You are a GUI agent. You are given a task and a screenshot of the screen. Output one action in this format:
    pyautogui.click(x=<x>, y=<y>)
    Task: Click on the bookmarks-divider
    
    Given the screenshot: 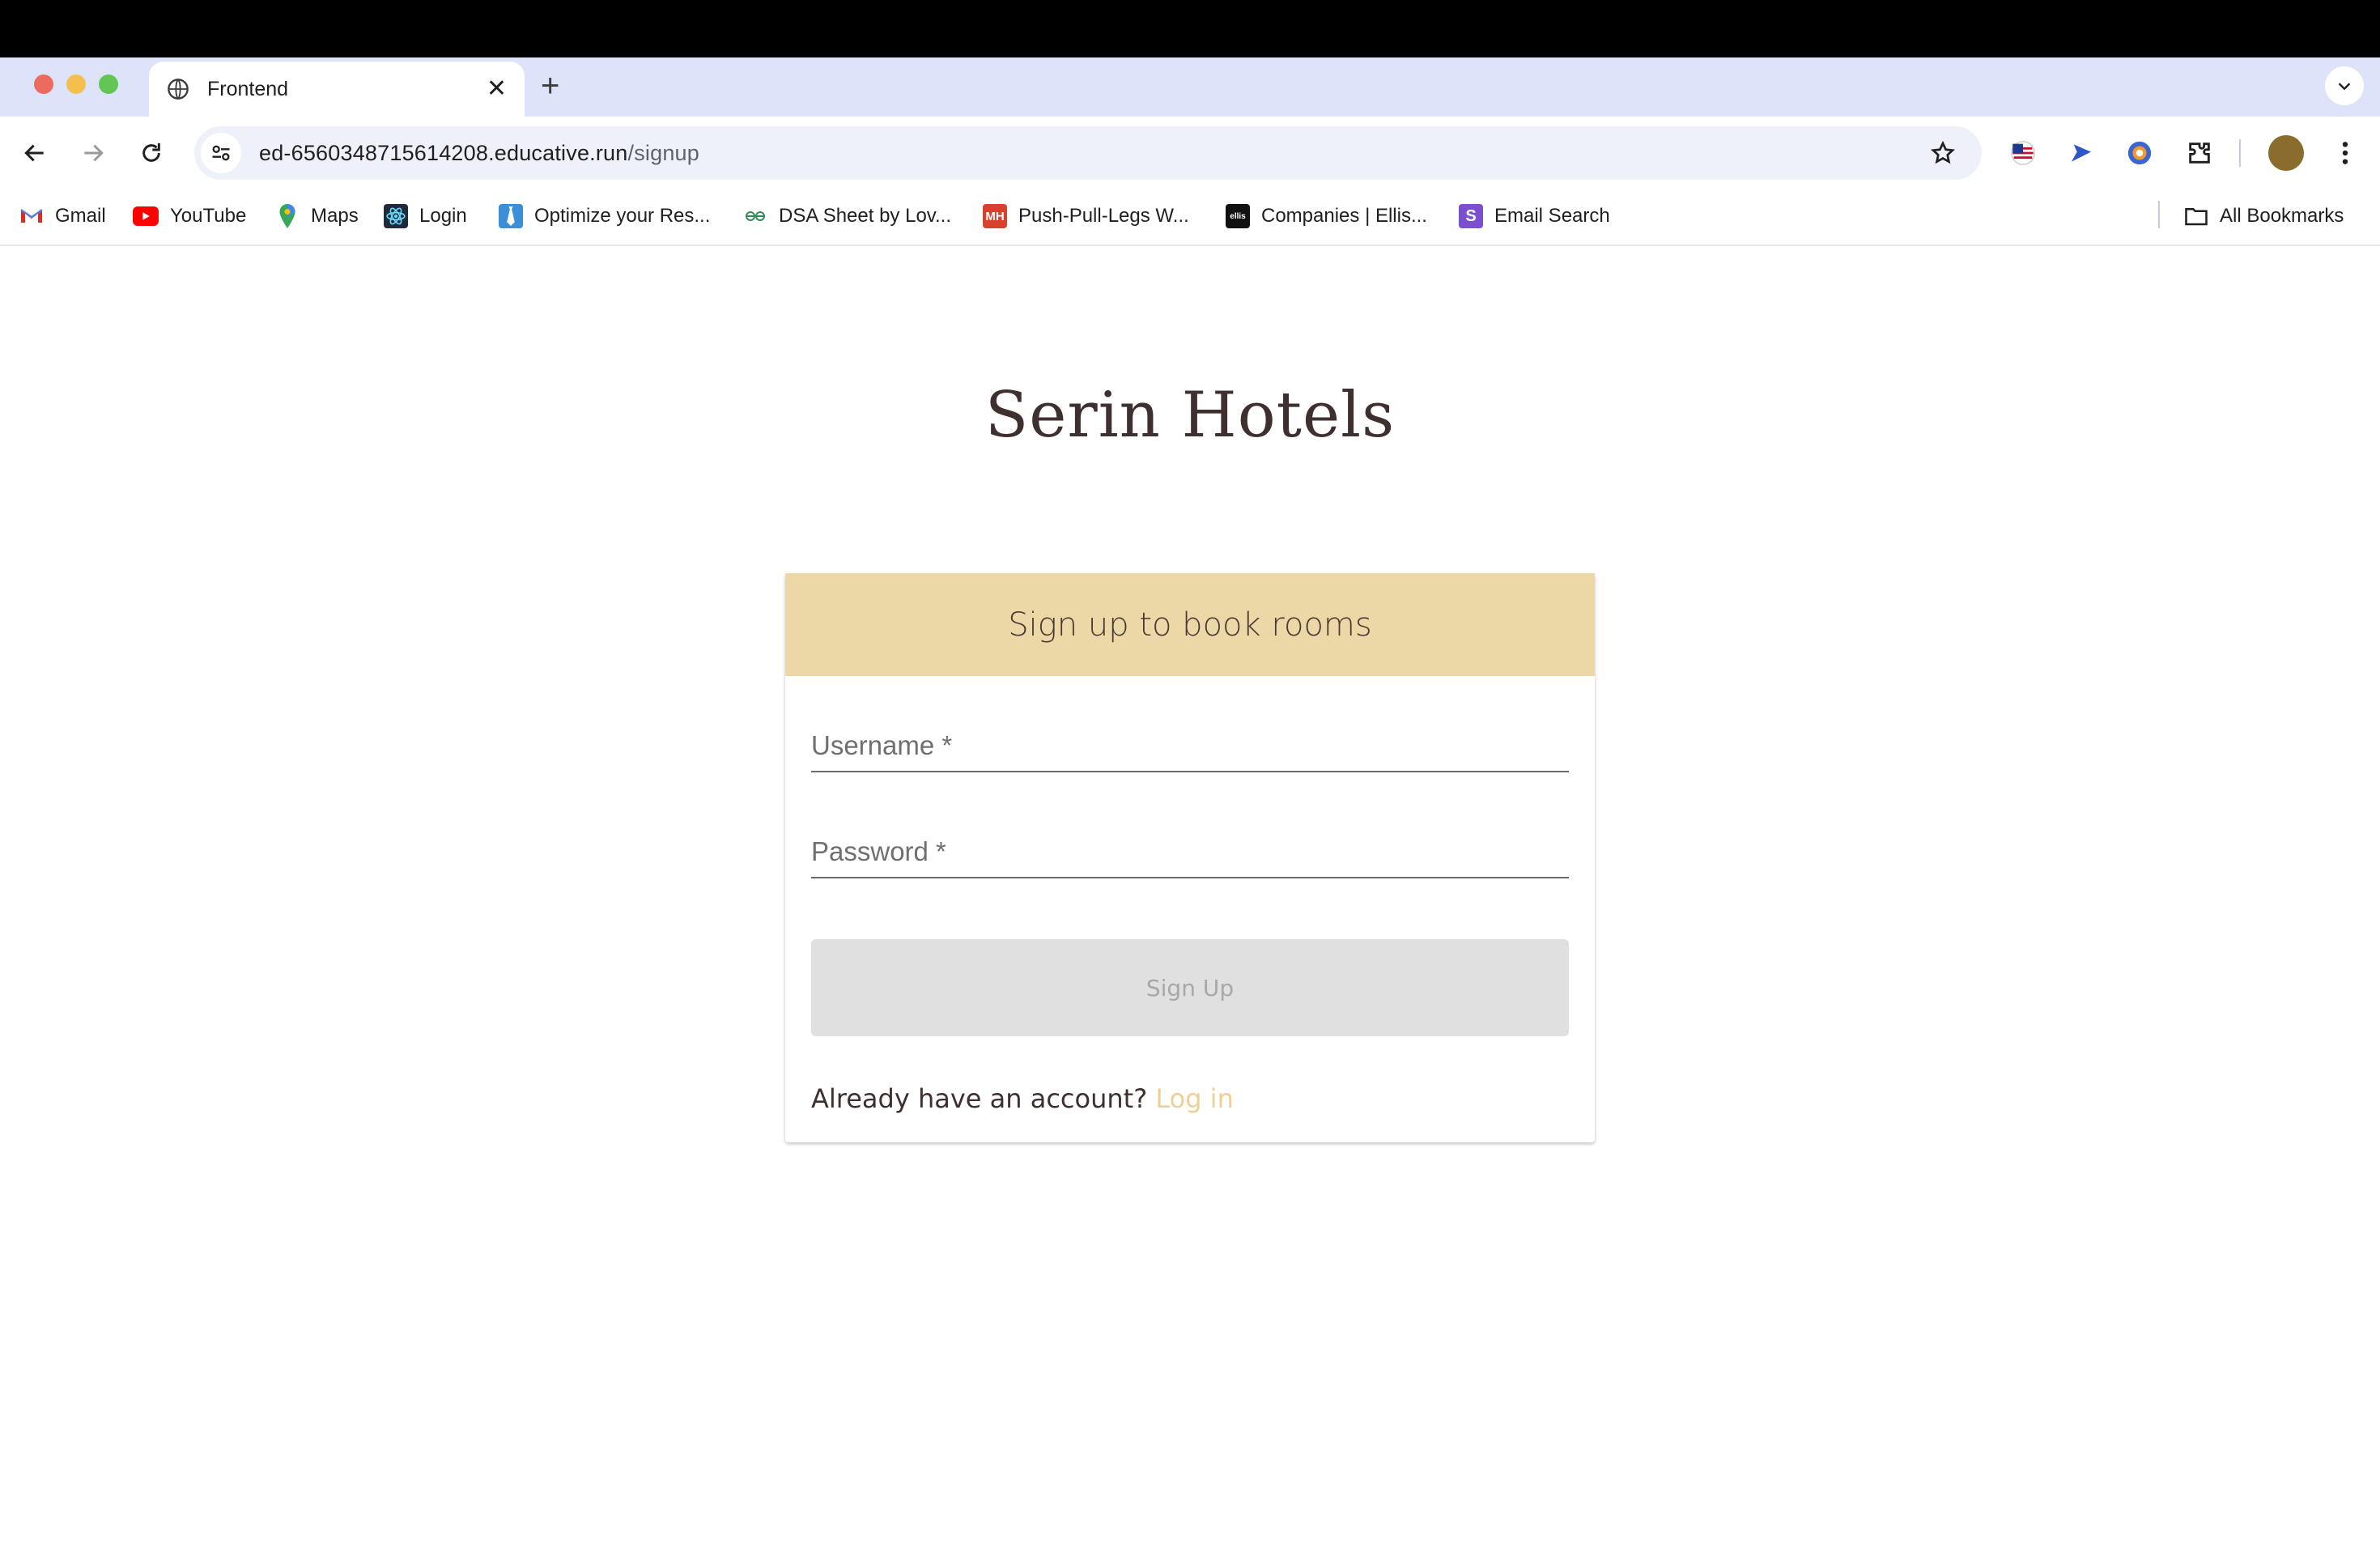 What is the action you would take?
    pyautogui.click(x=2159, y=215)
    